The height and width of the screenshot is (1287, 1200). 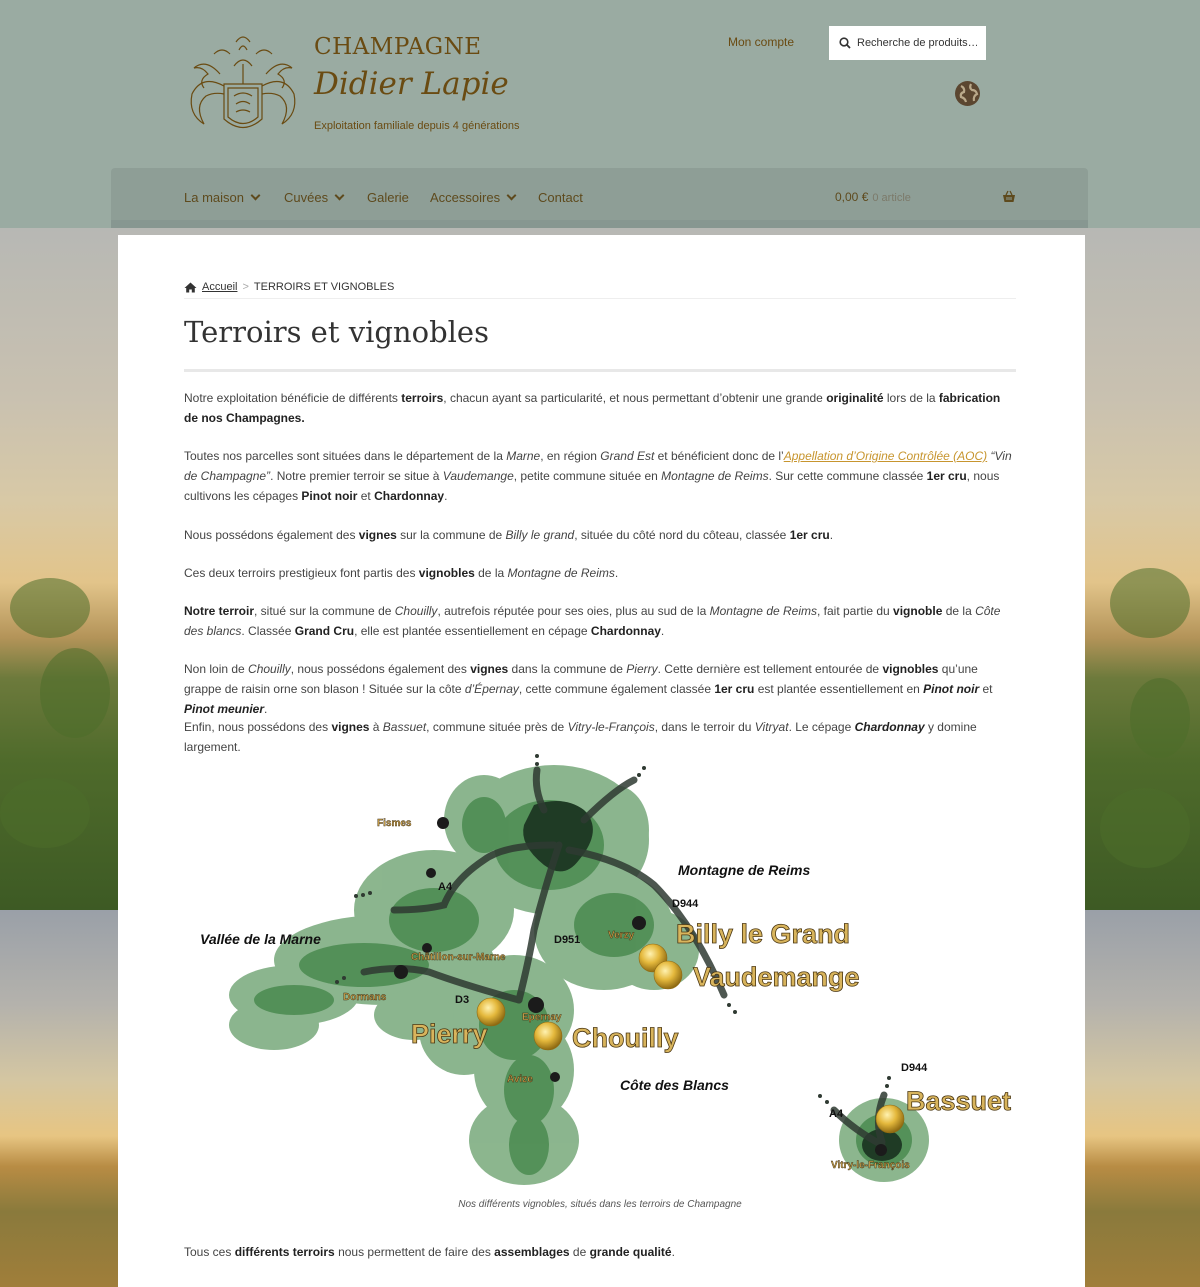 What do you see at coordinates (885, 456) in the screenshot?
I see `aoc-link: Appellation d’Origine Contrôlée (AOC)` at bounding box center [885, 456].